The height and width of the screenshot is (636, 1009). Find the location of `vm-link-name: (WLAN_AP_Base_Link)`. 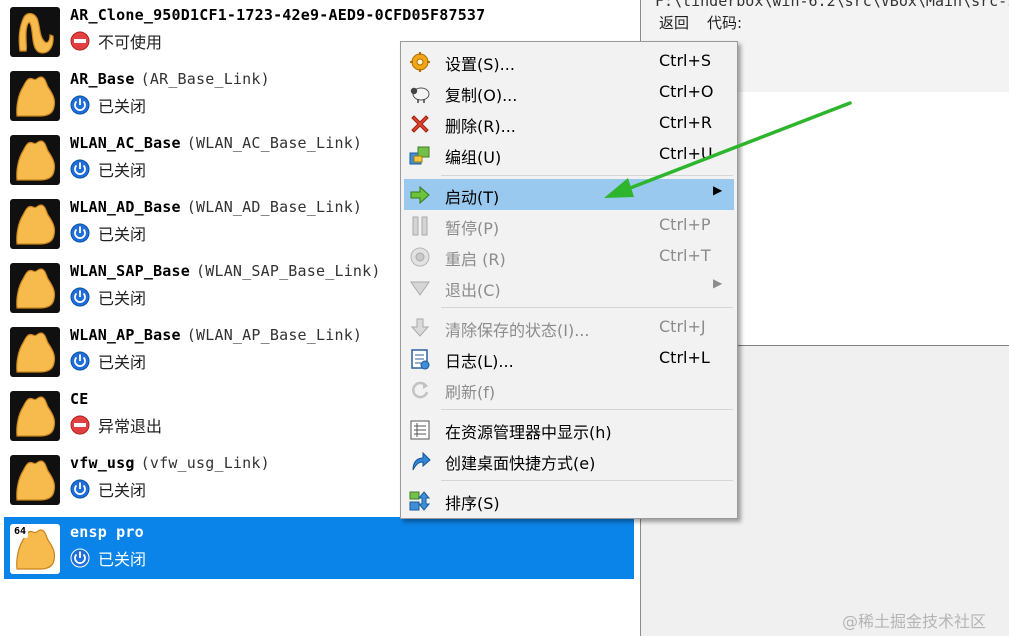

vm-link-name: (WLAN_AP_Base_Link) is located at coordinates (274, 335).